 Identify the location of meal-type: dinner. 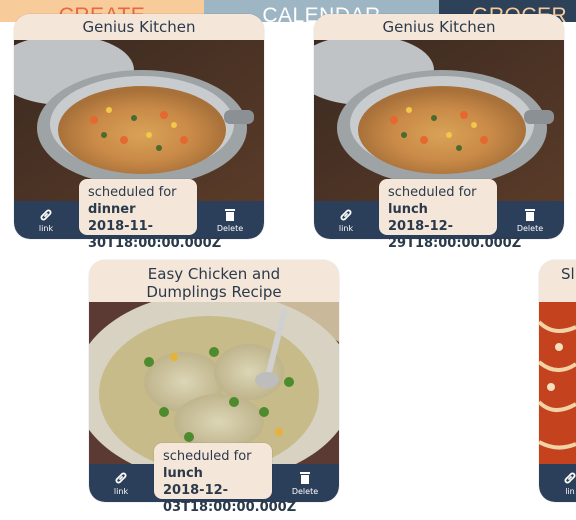
(112, 209).